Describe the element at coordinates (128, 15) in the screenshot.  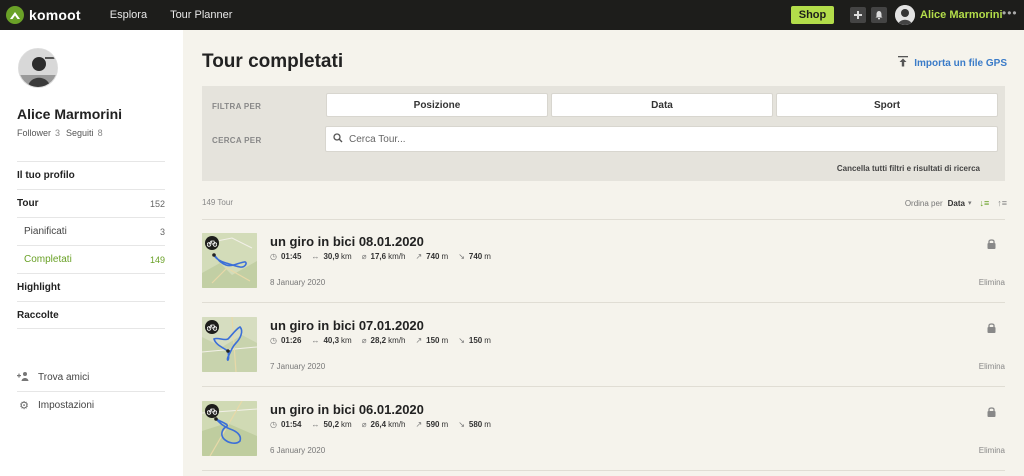
I see `nav-esplora: Esplora` at that location.